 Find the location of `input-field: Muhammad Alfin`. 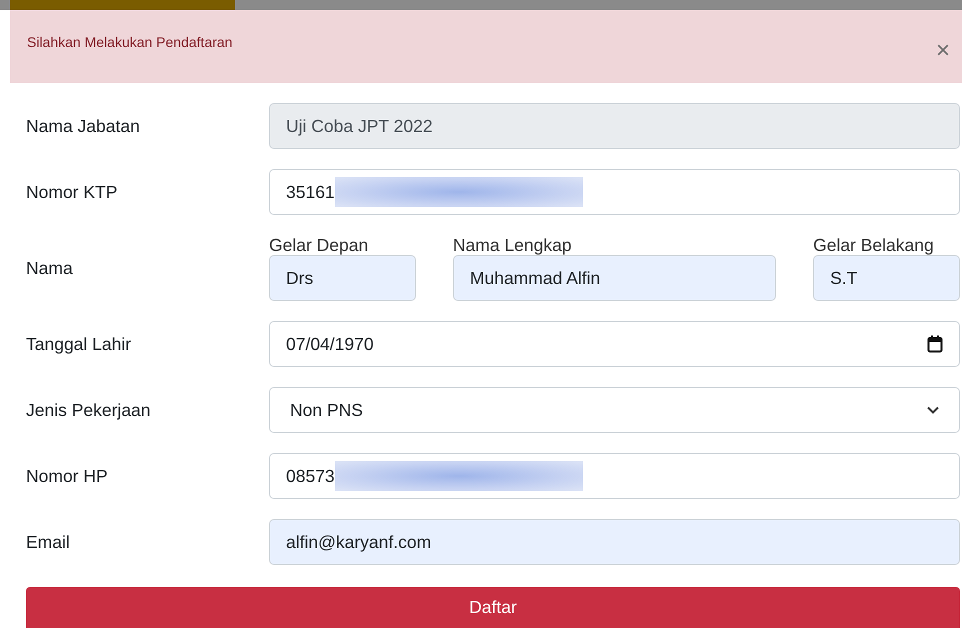

input-field: Muhammad Alfin is located at coordinates (614, 278).